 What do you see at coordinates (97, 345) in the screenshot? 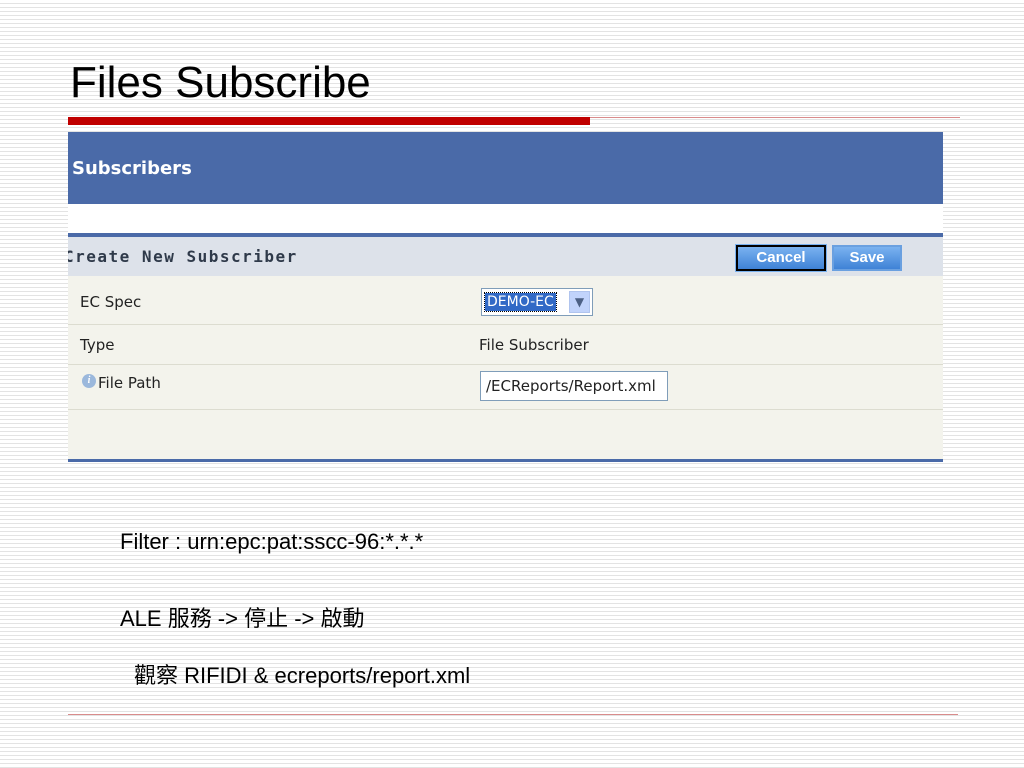
I see `type-label: Type` at bounding box center [97, 345].